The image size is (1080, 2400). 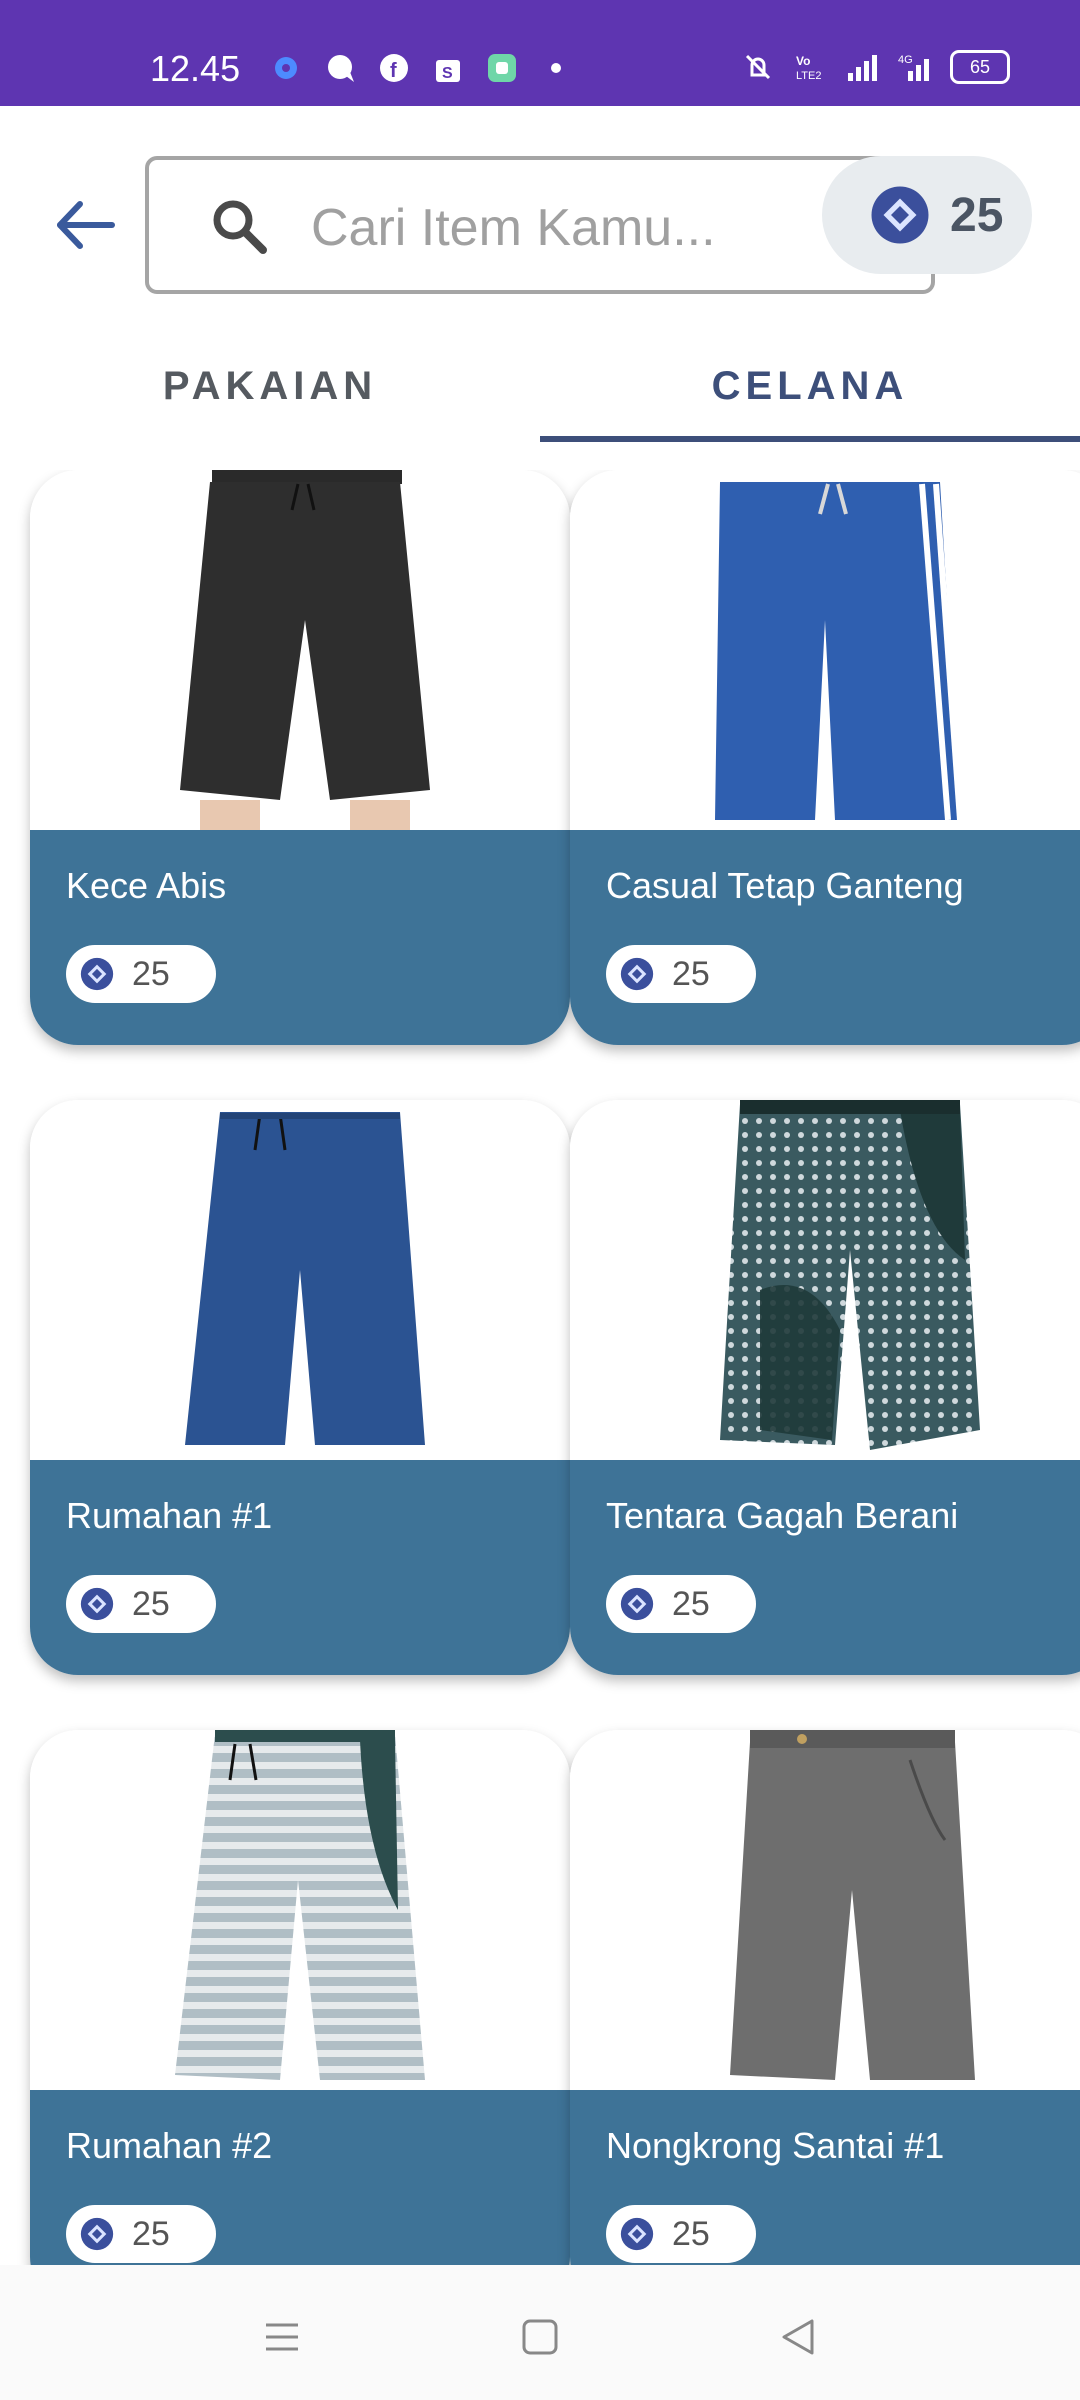 I want to click on dot-icon, so click(x=556, y=68).